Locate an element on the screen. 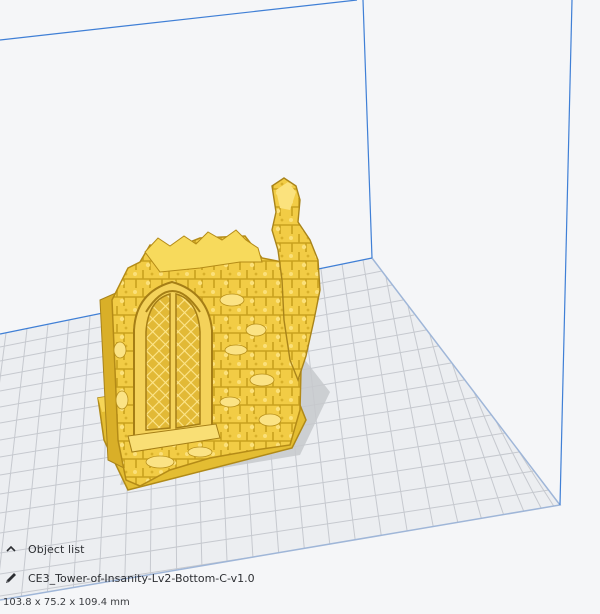  object-filename: CE3_Tower-of-Insanity-Lv2-Bottom-C-v1.0 is located at coordinates (141, 578).